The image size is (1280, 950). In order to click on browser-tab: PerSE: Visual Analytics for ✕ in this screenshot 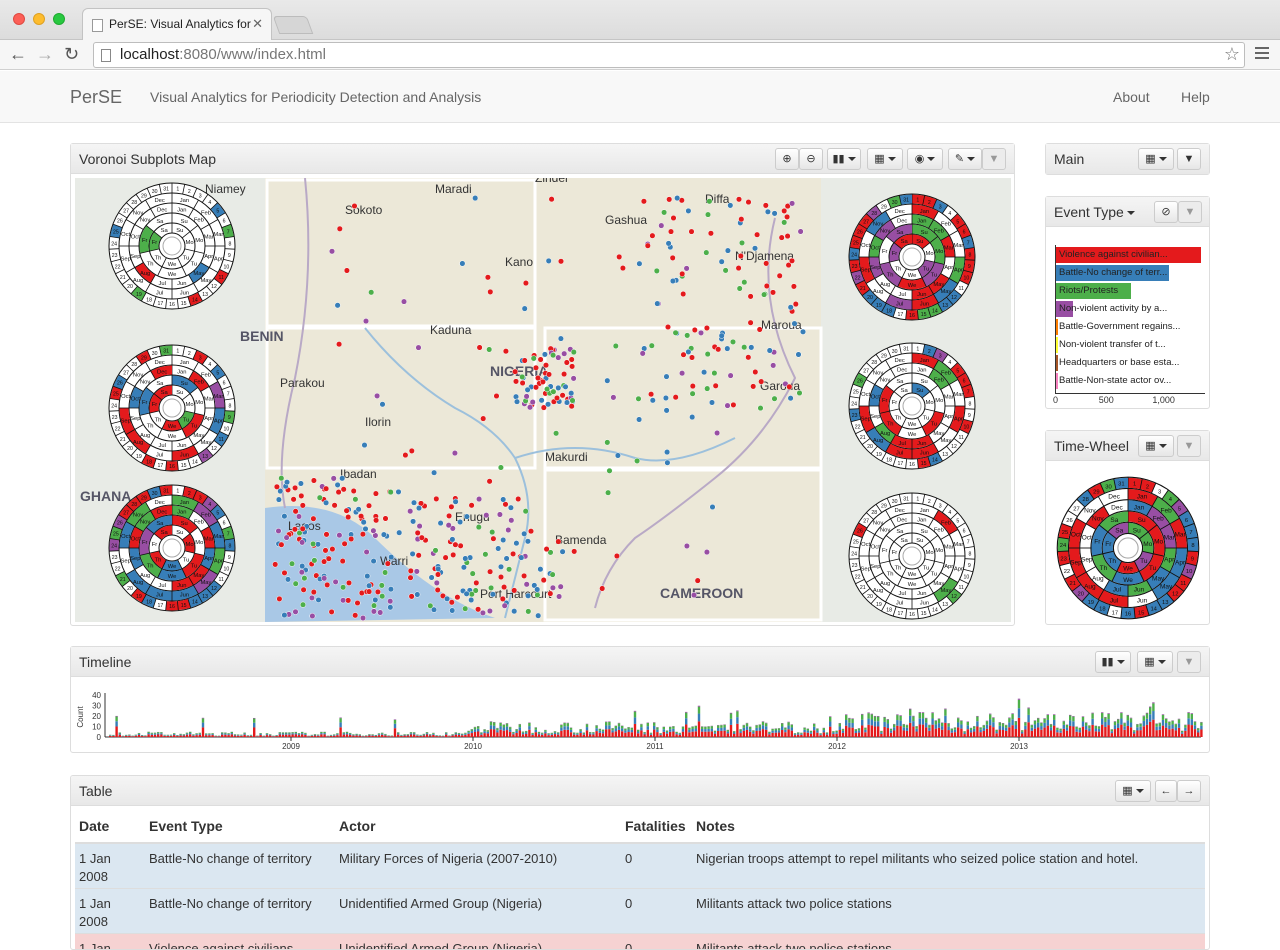, I will do `click(177, 24)`.